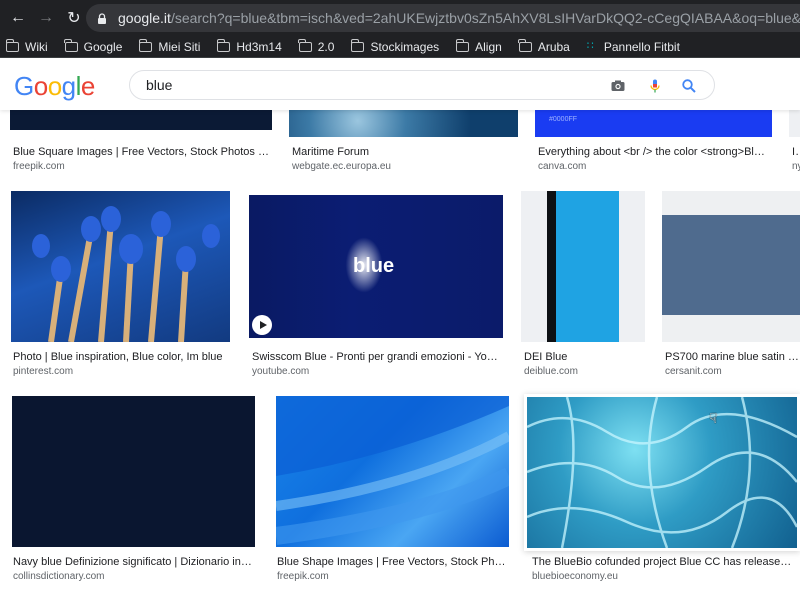 The width and height of the screenshot is (800, 599). What do you see at coordinates (406, 152) in the screenshot?
I see `result-title: Maritime Forum` at bounding box center [406, 152].